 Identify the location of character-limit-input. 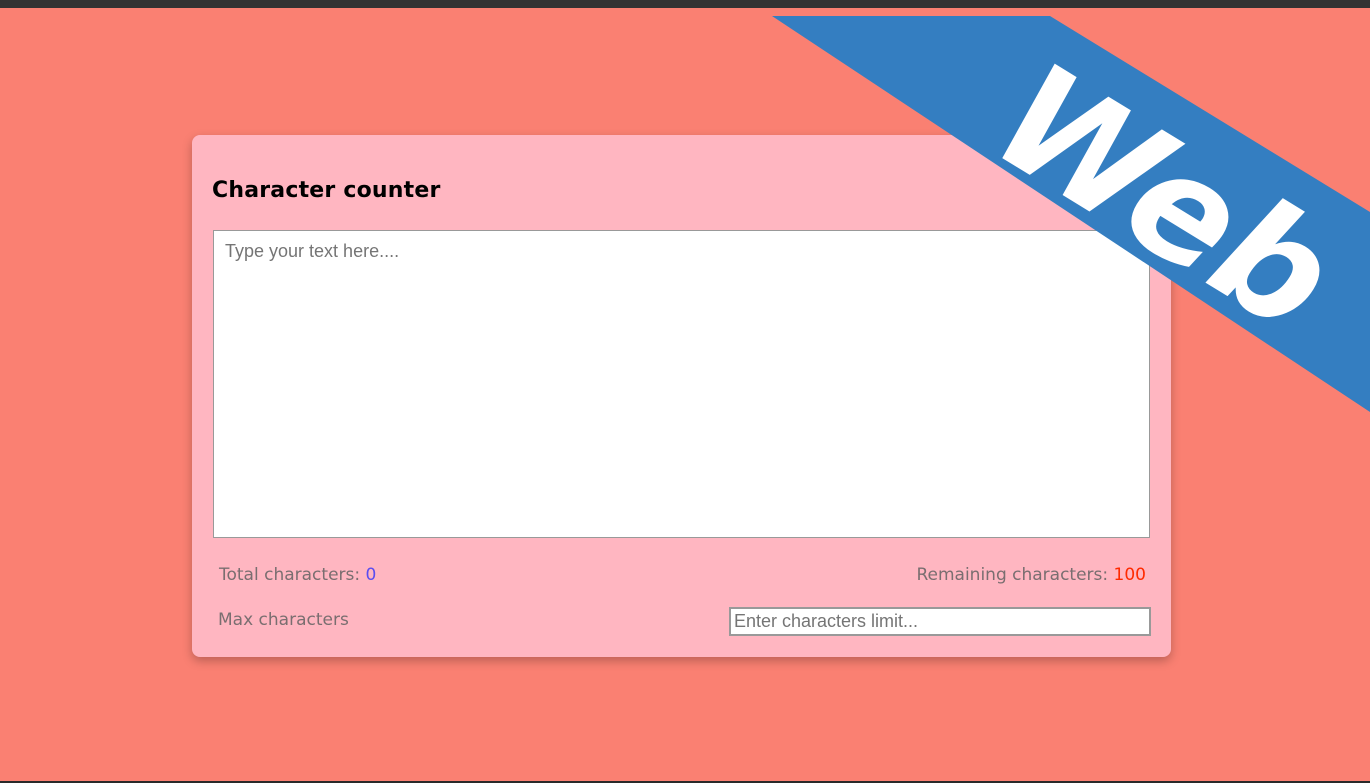
(940, 621).